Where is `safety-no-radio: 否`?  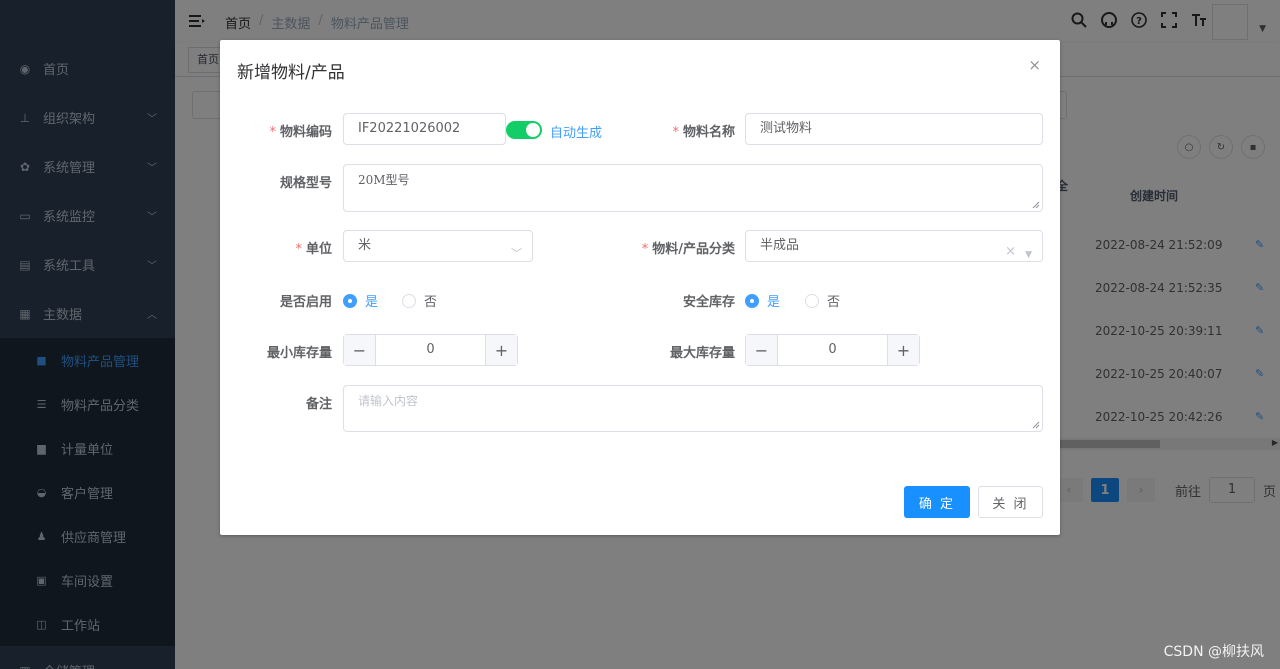 safety-no-radio: 否 is located at coordinates (822, 300).